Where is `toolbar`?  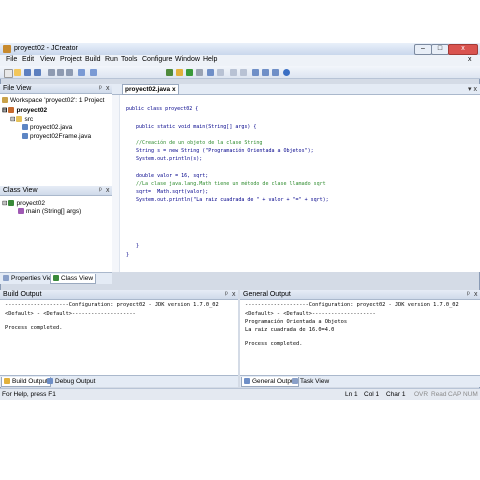 toolbar is located at coordinates (240, 72).